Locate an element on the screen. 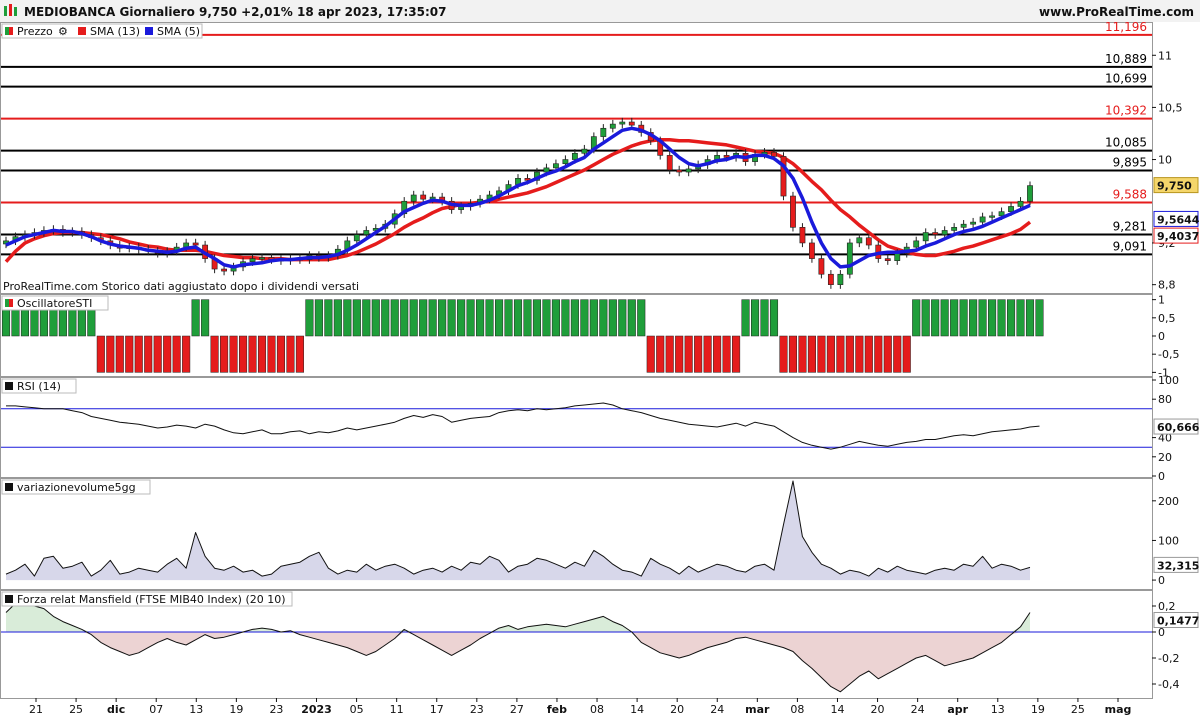 The image size is (1200, 720). price-badge: 9,750 is located at coordinates (1174, 186).